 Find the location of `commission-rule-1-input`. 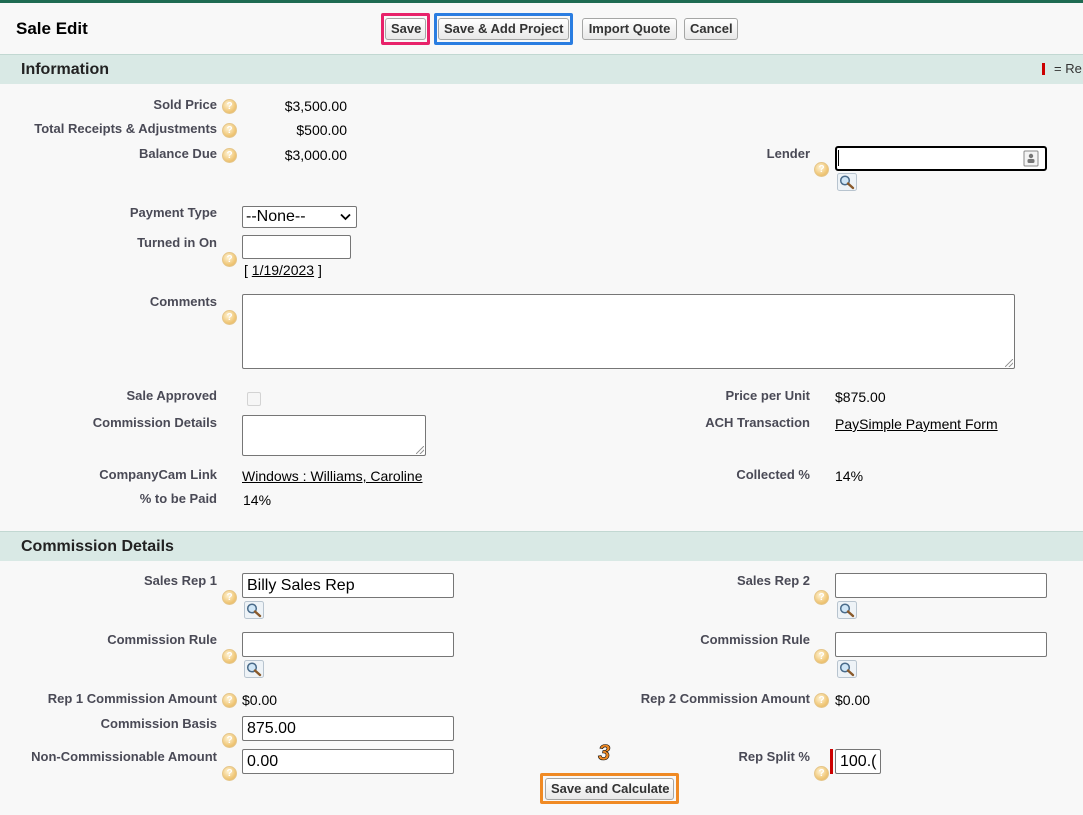

commission-rule-1-input is located at coordinates (348, 644).